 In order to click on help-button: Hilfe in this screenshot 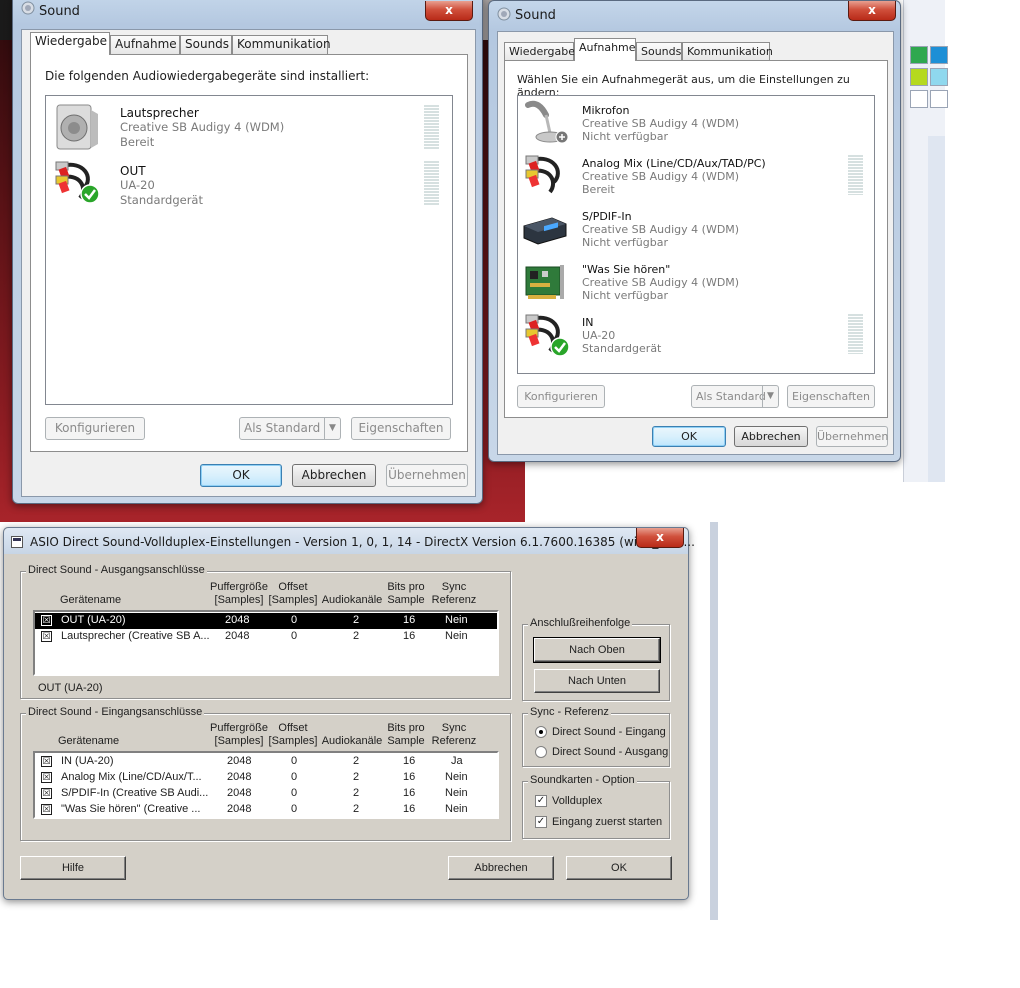, I will do `click(73, 868)`.